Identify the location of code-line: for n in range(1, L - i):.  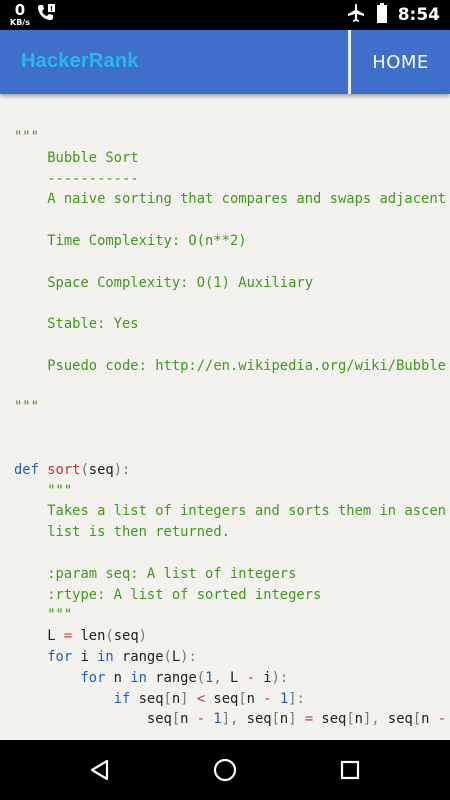
(184, 677).